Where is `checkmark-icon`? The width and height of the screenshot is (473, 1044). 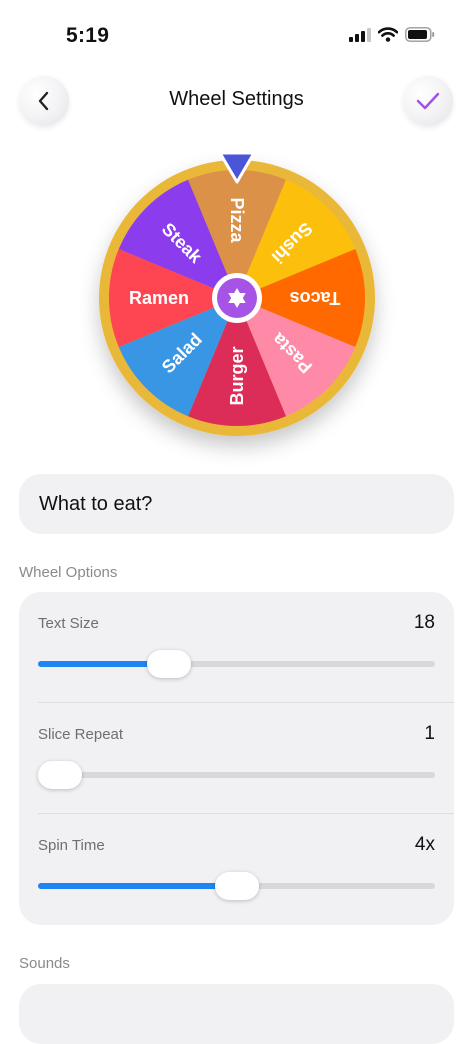 checkmark-icon is located at coordinates (428, 101).